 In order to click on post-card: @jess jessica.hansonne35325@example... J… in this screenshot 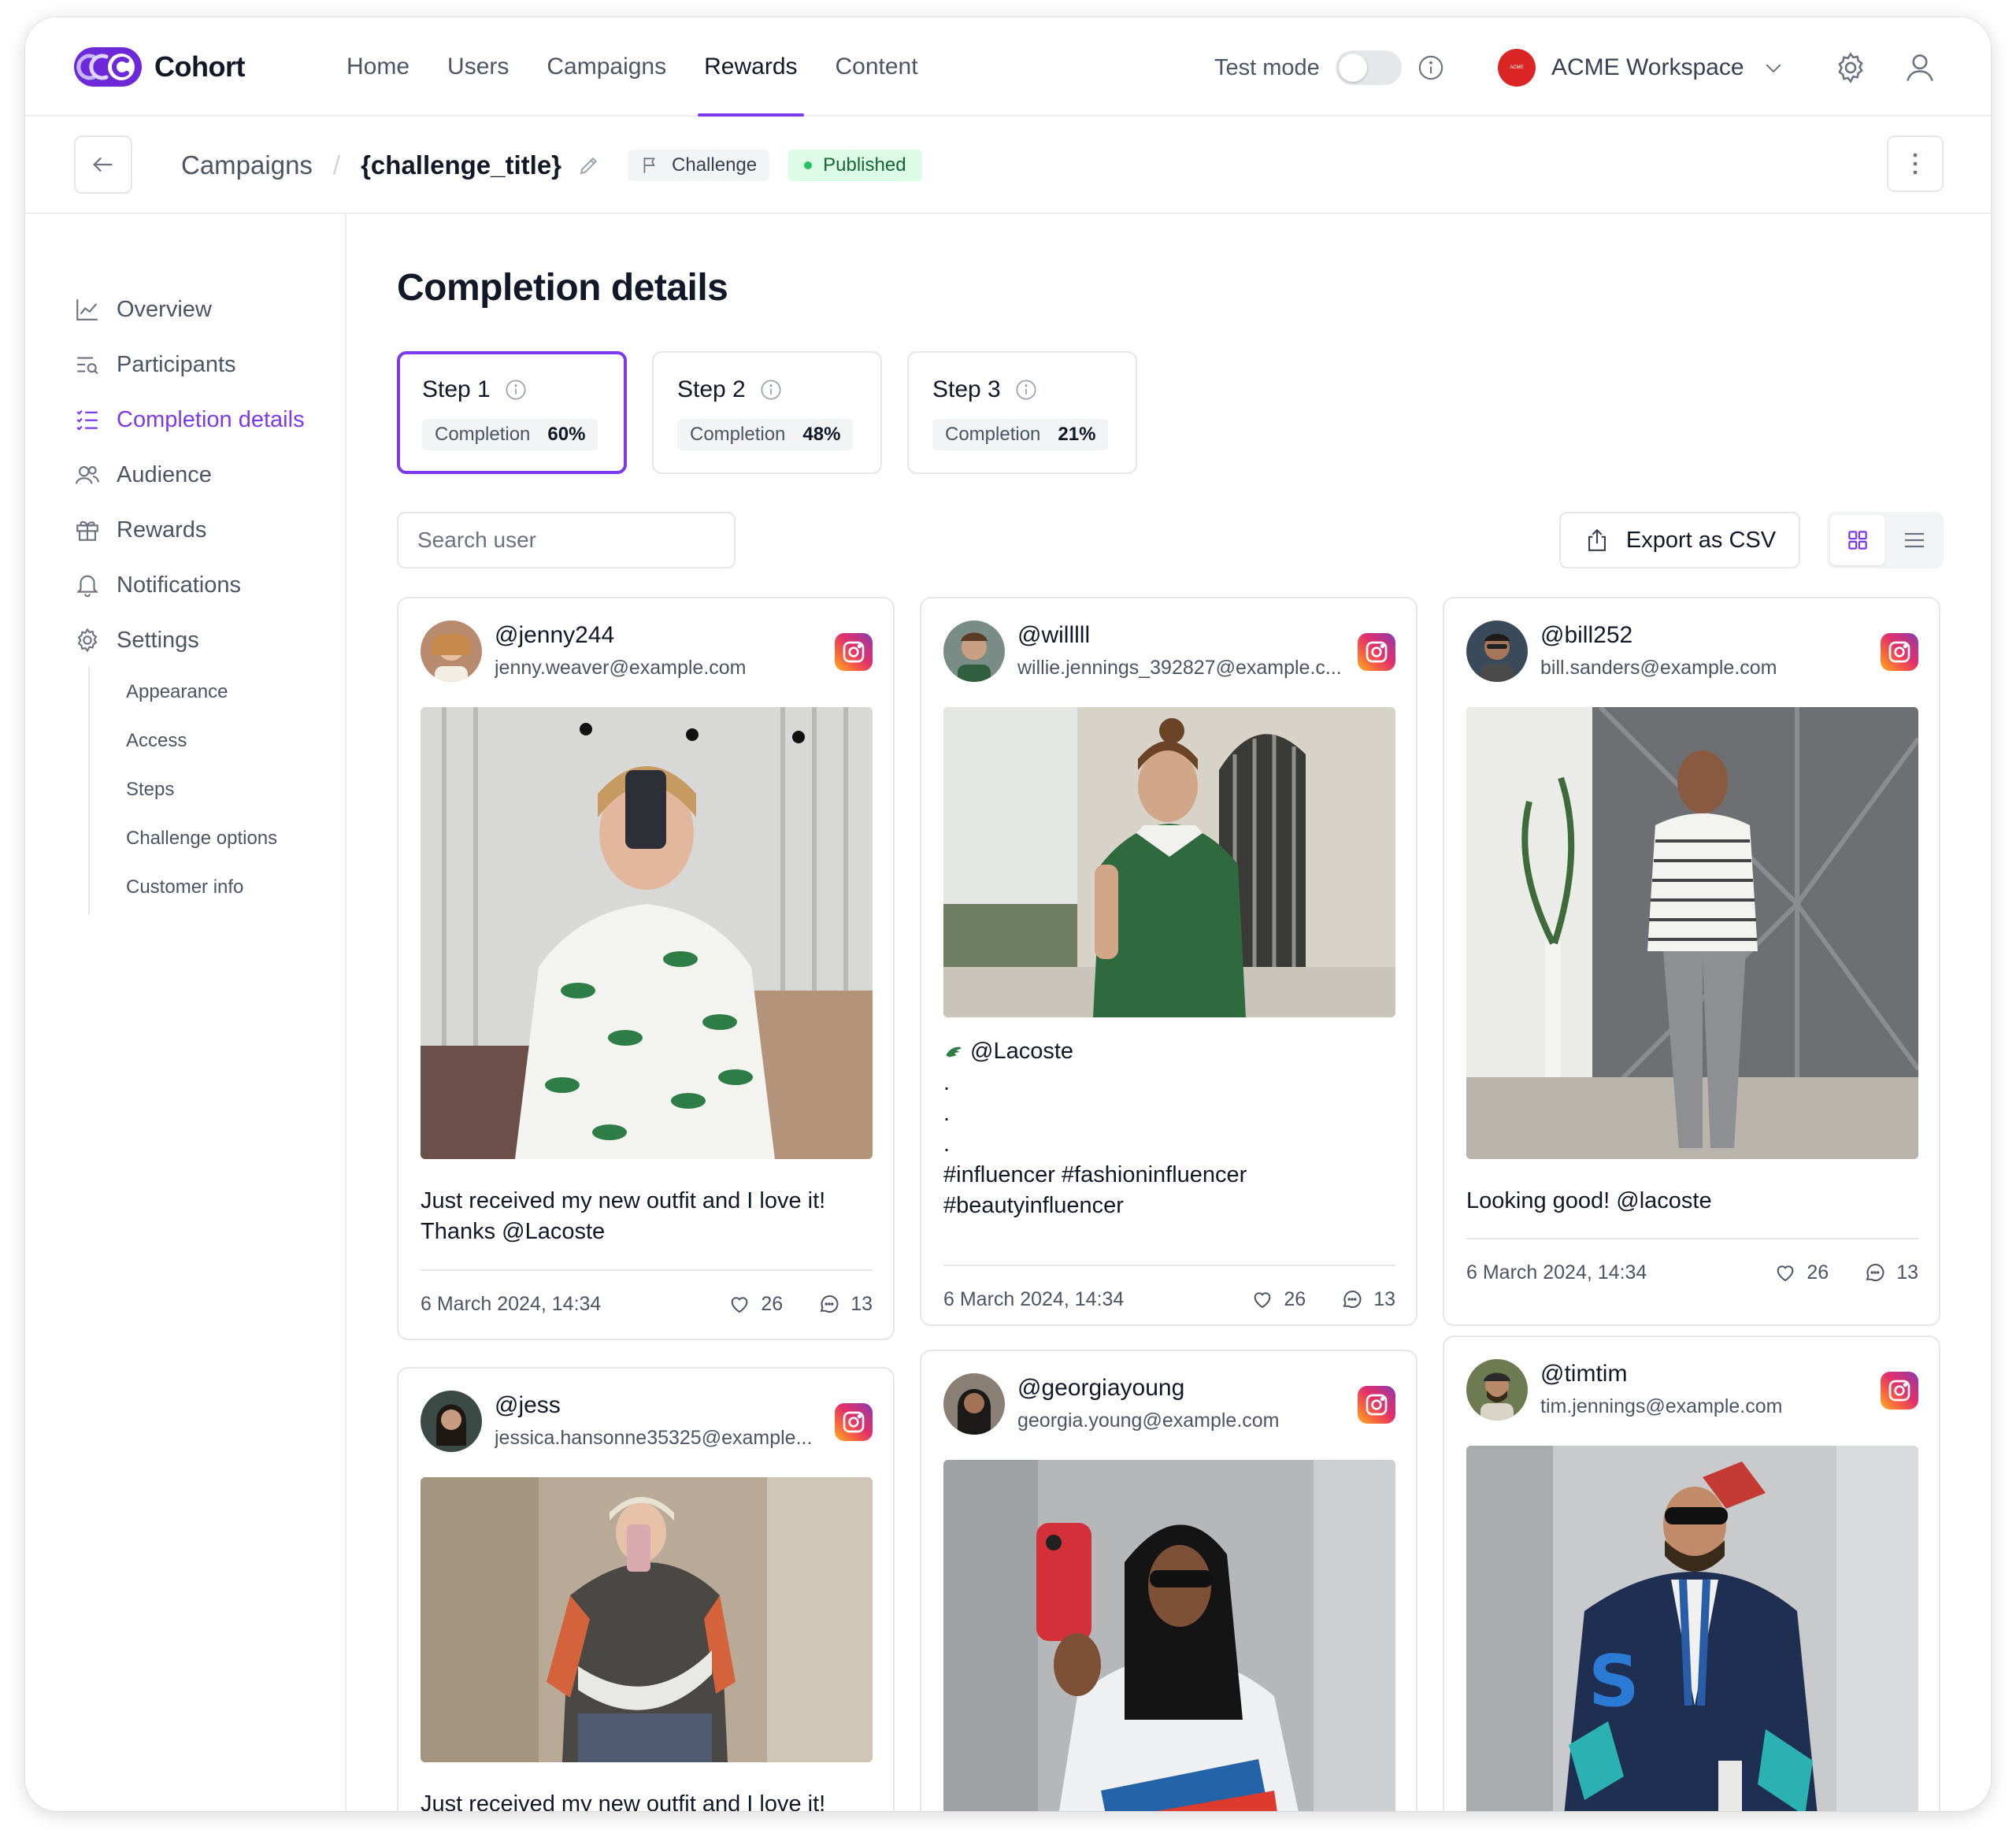, I will do `click(646, 1589)`.